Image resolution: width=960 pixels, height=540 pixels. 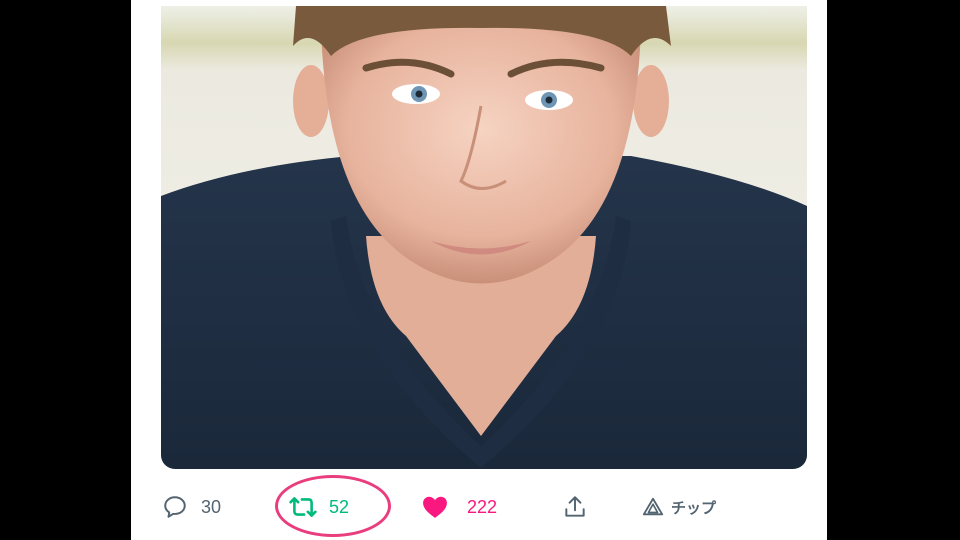 I want to click on tip-button: チップ, so click(x=677, y=507).